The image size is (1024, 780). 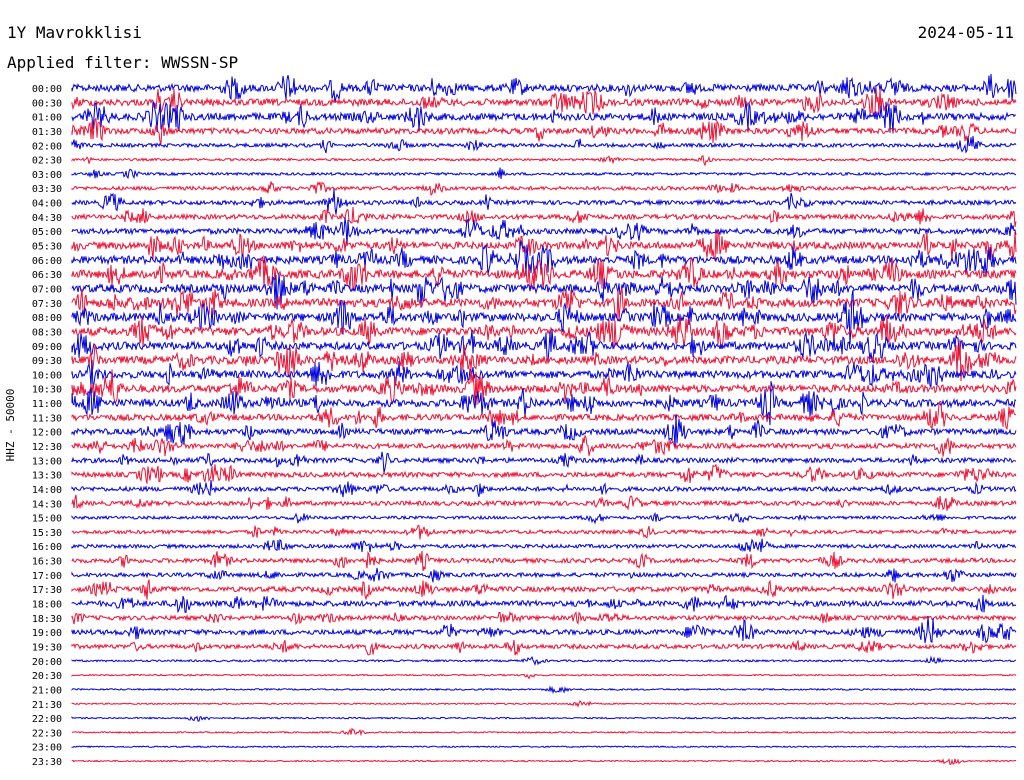 I want to click on row-label: 03:00, so click(x=47, y=175).